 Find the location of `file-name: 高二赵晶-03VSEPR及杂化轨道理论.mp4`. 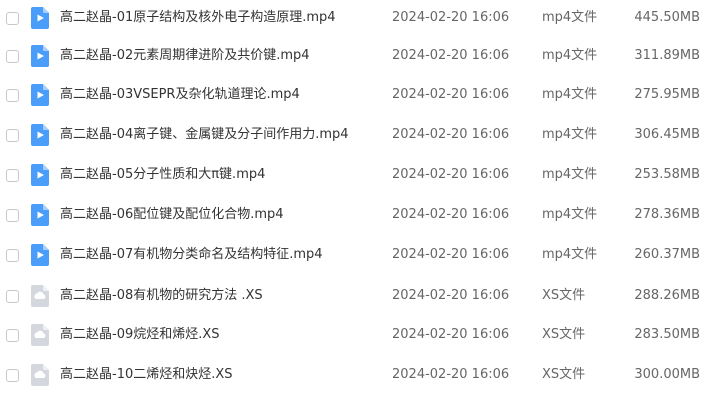

file-name: 高二赵晶-03VSEPR及杂化轨道理论.mp4 is located at coordinates (180, 95).